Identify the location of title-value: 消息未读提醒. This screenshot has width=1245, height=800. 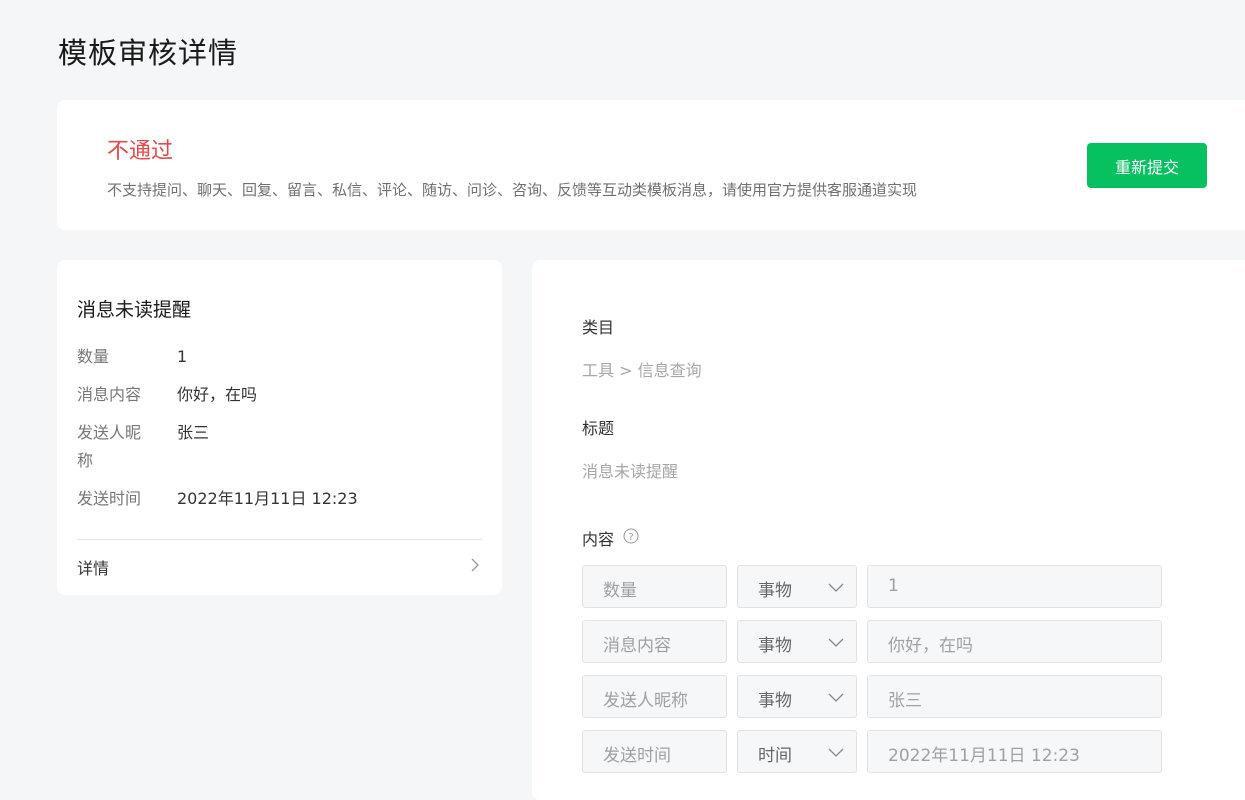
(630, 471).